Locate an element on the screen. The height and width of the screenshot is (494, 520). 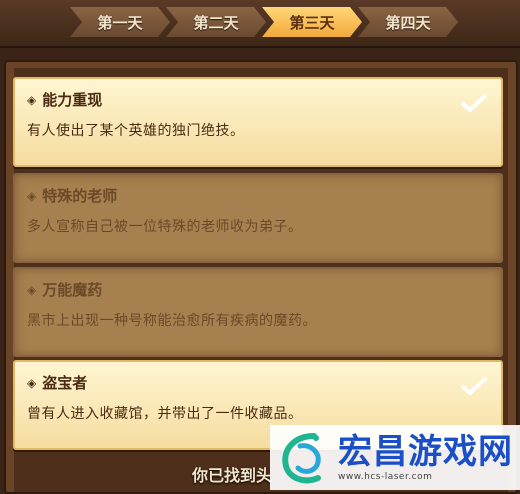
clue-description: 有人使出了某个英雄的独门绝技。 is located at coordinates (136, 131).